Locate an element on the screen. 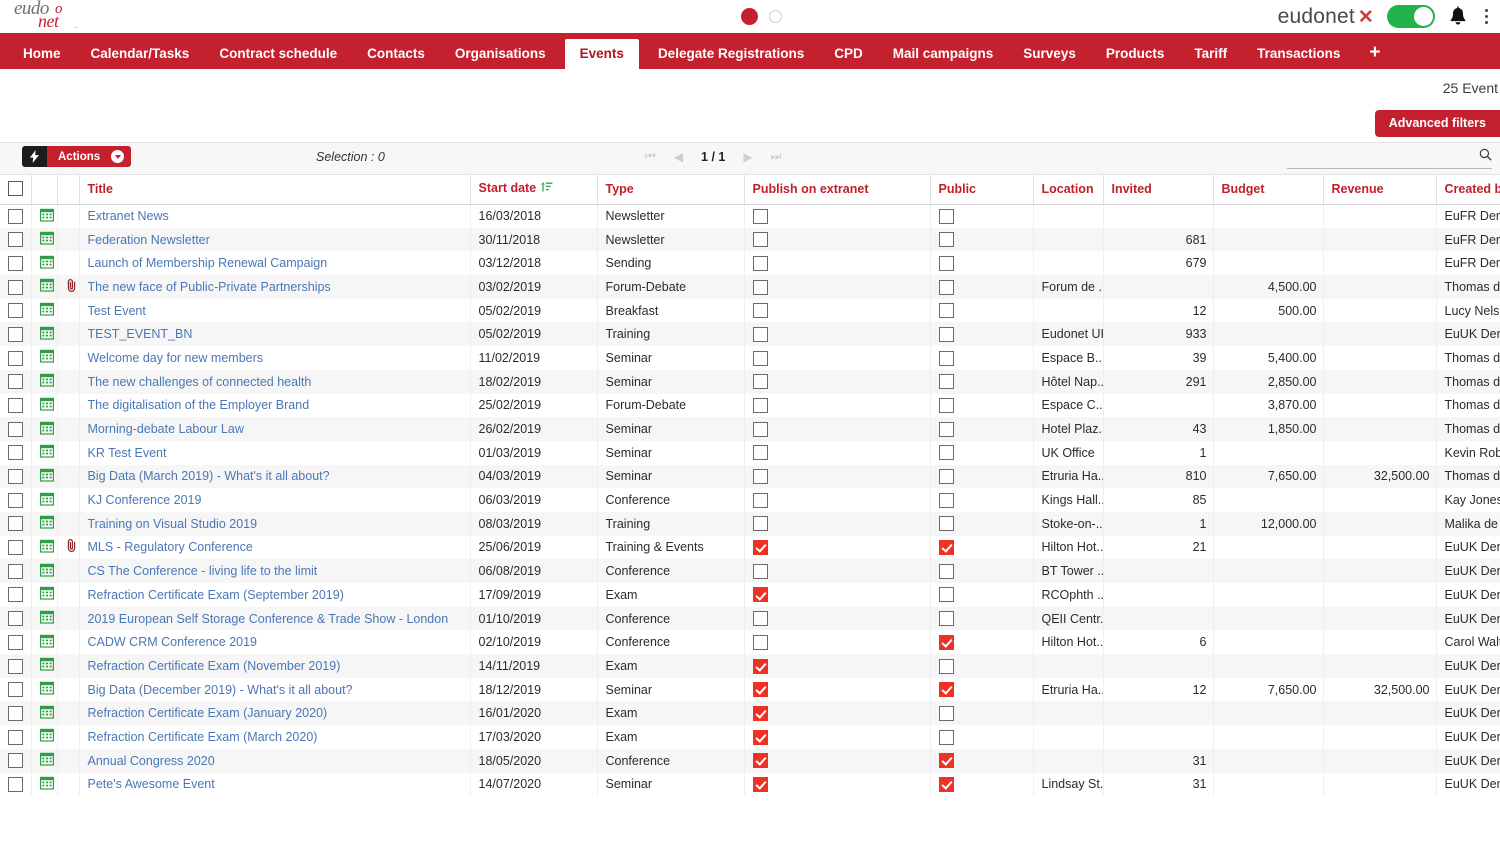 Image resolution: width=1500 pixels, height=843 pixels. prev-page-button: ◀ is located at coordinates (678, 157).